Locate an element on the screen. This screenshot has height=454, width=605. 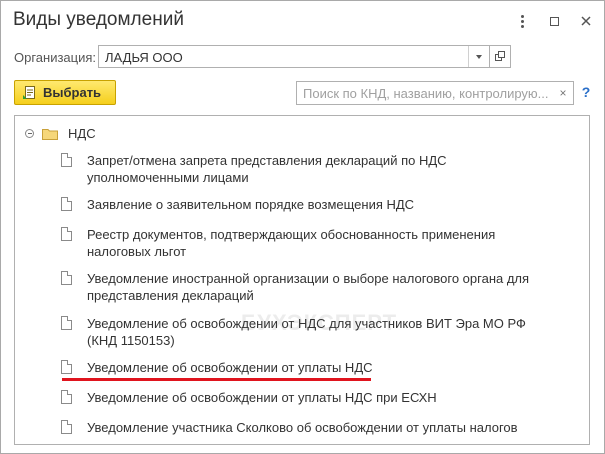
open-form-icon is located at coordinates (499, 56).